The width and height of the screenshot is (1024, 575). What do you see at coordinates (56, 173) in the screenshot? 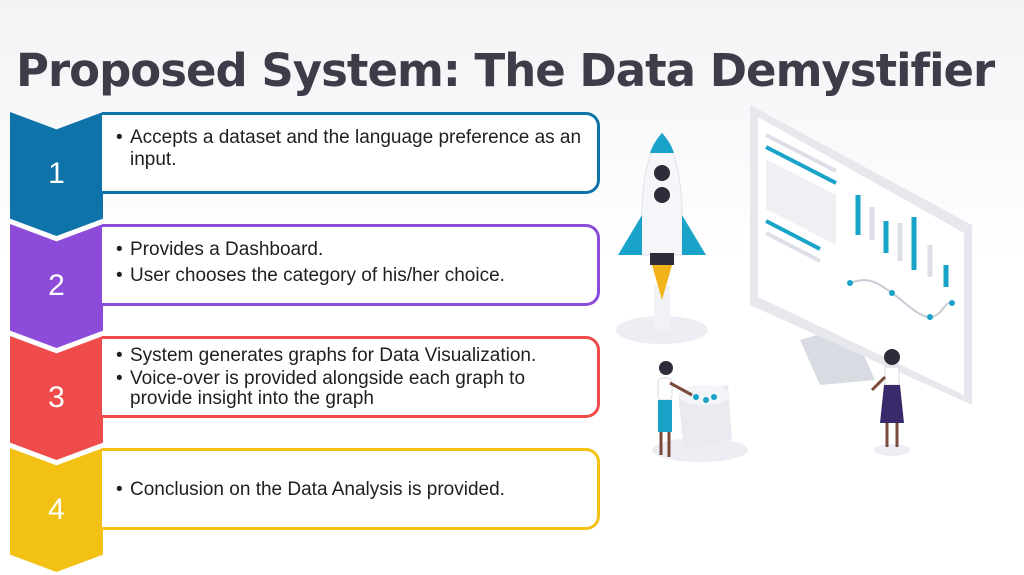
I see `step-1-number: 1` at bounding box center [56, 173].